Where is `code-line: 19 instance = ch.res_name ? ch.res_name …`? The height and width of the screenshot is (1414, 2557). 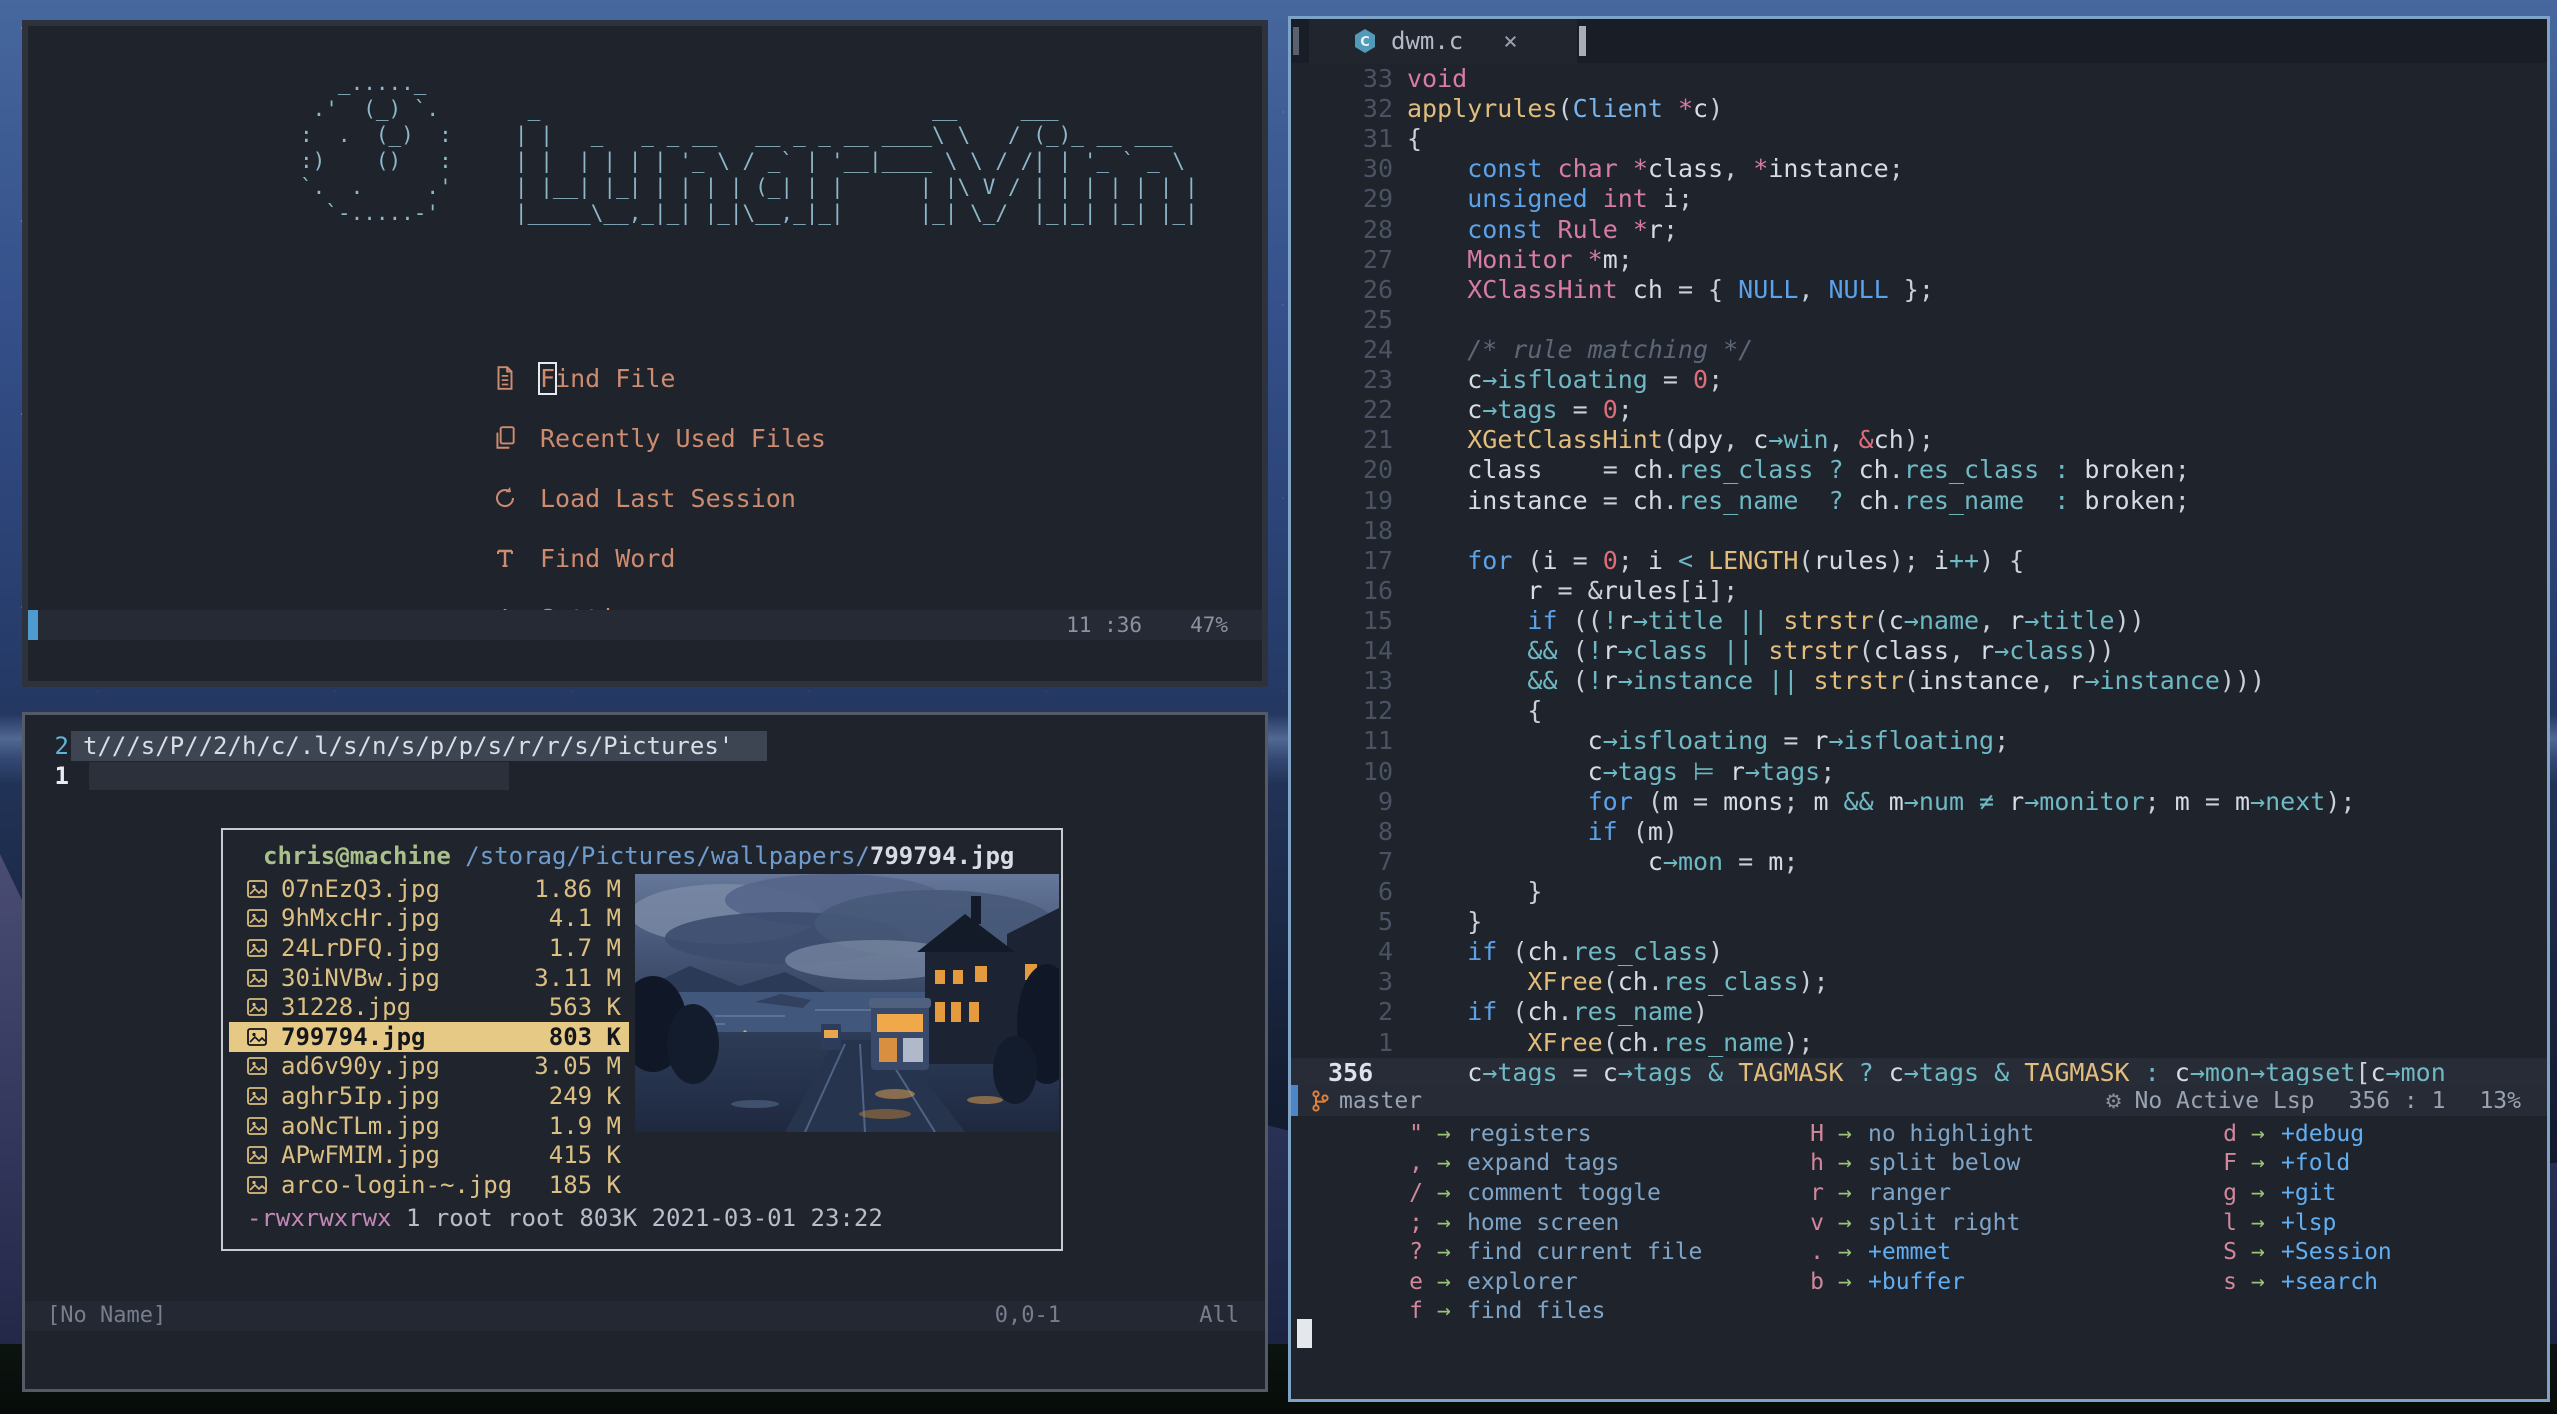 code-line: 19 instance = ch.res_name ? ch.res_name … is located at coordinates (1919, 501).